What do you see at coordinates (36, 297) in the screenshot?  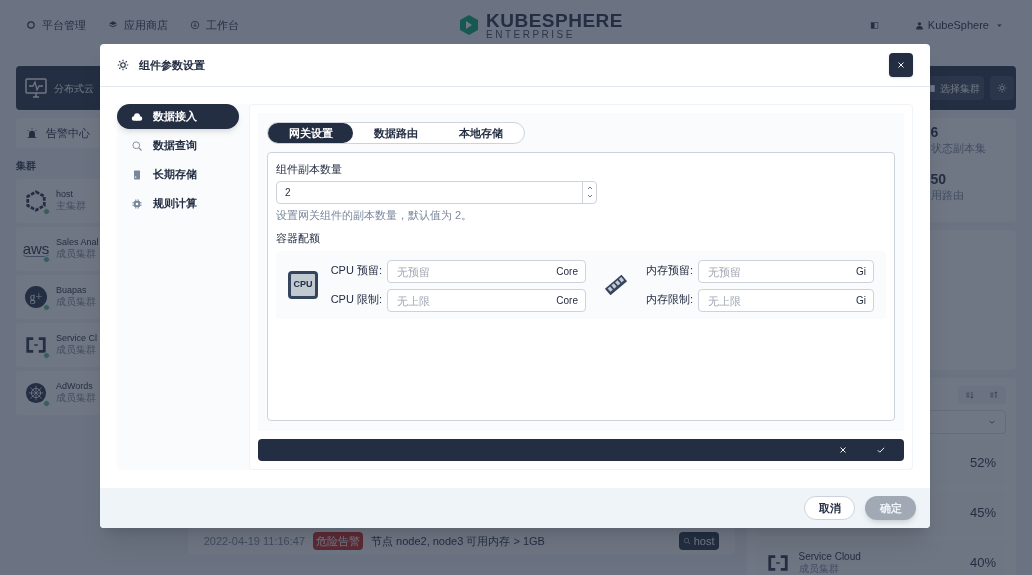 I see `logo-text: g+` at bounding box center [36, 297].